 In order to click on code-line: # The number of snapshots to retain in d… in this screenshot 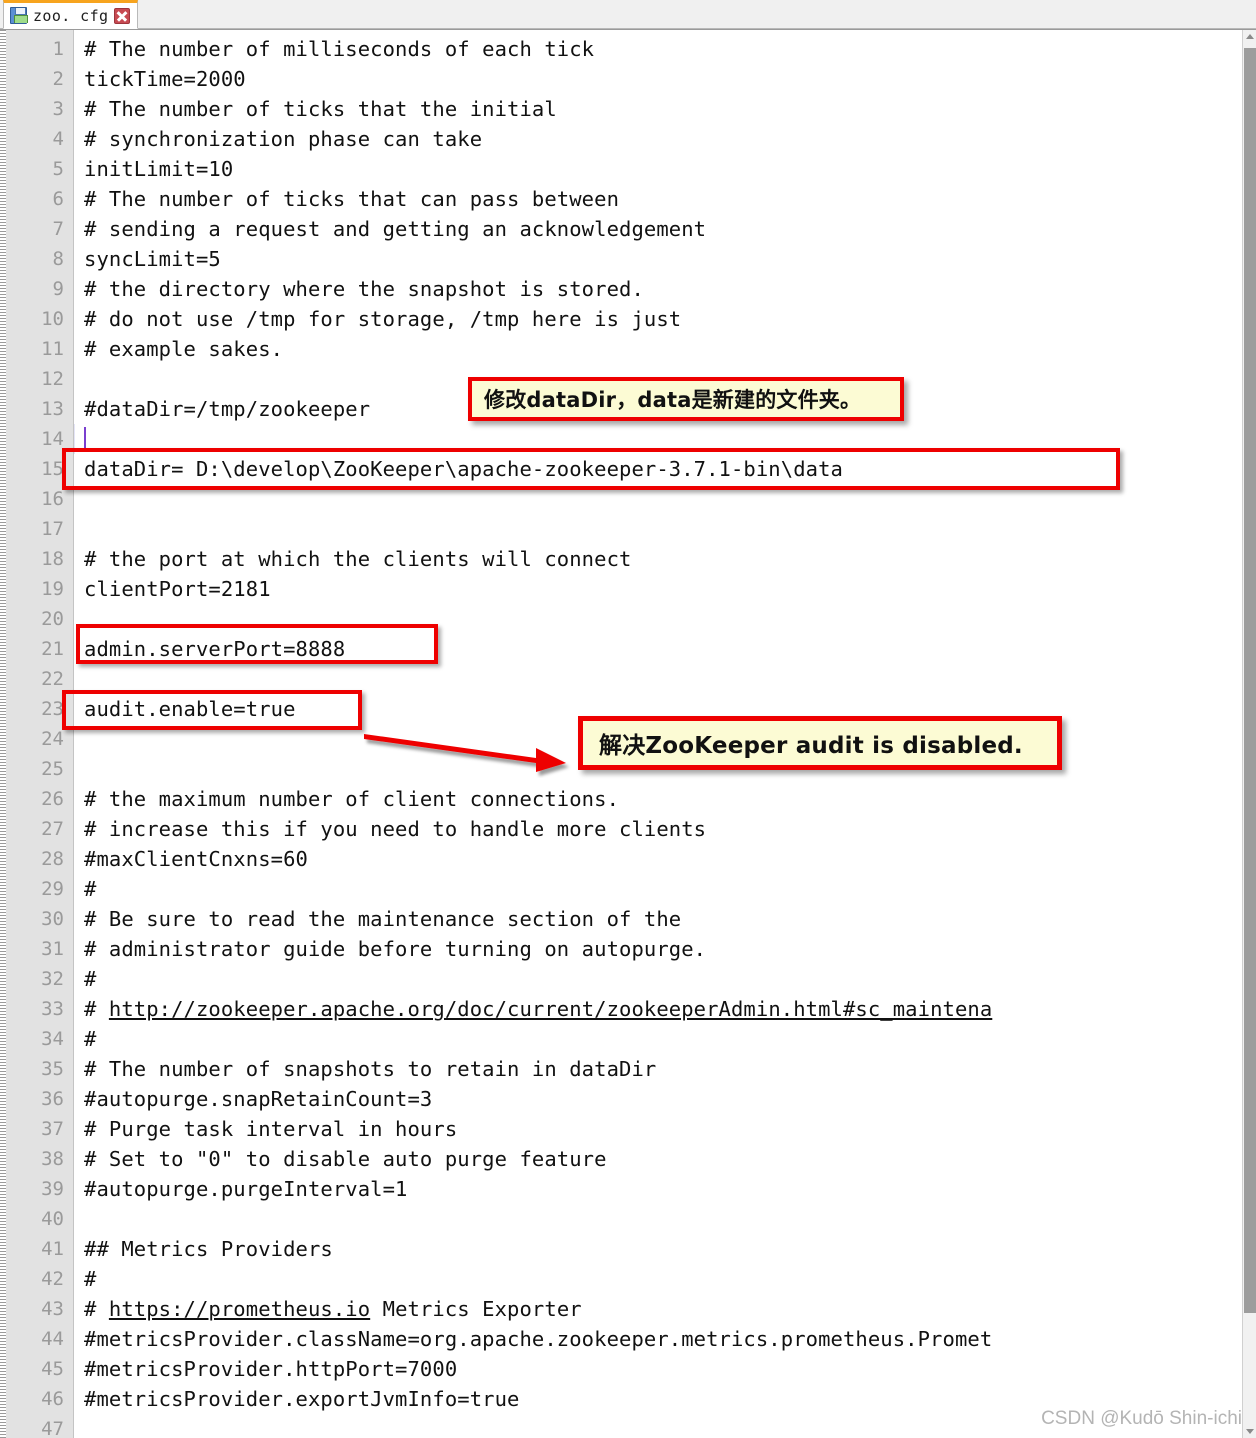, I will do `click(370, 1069)`.